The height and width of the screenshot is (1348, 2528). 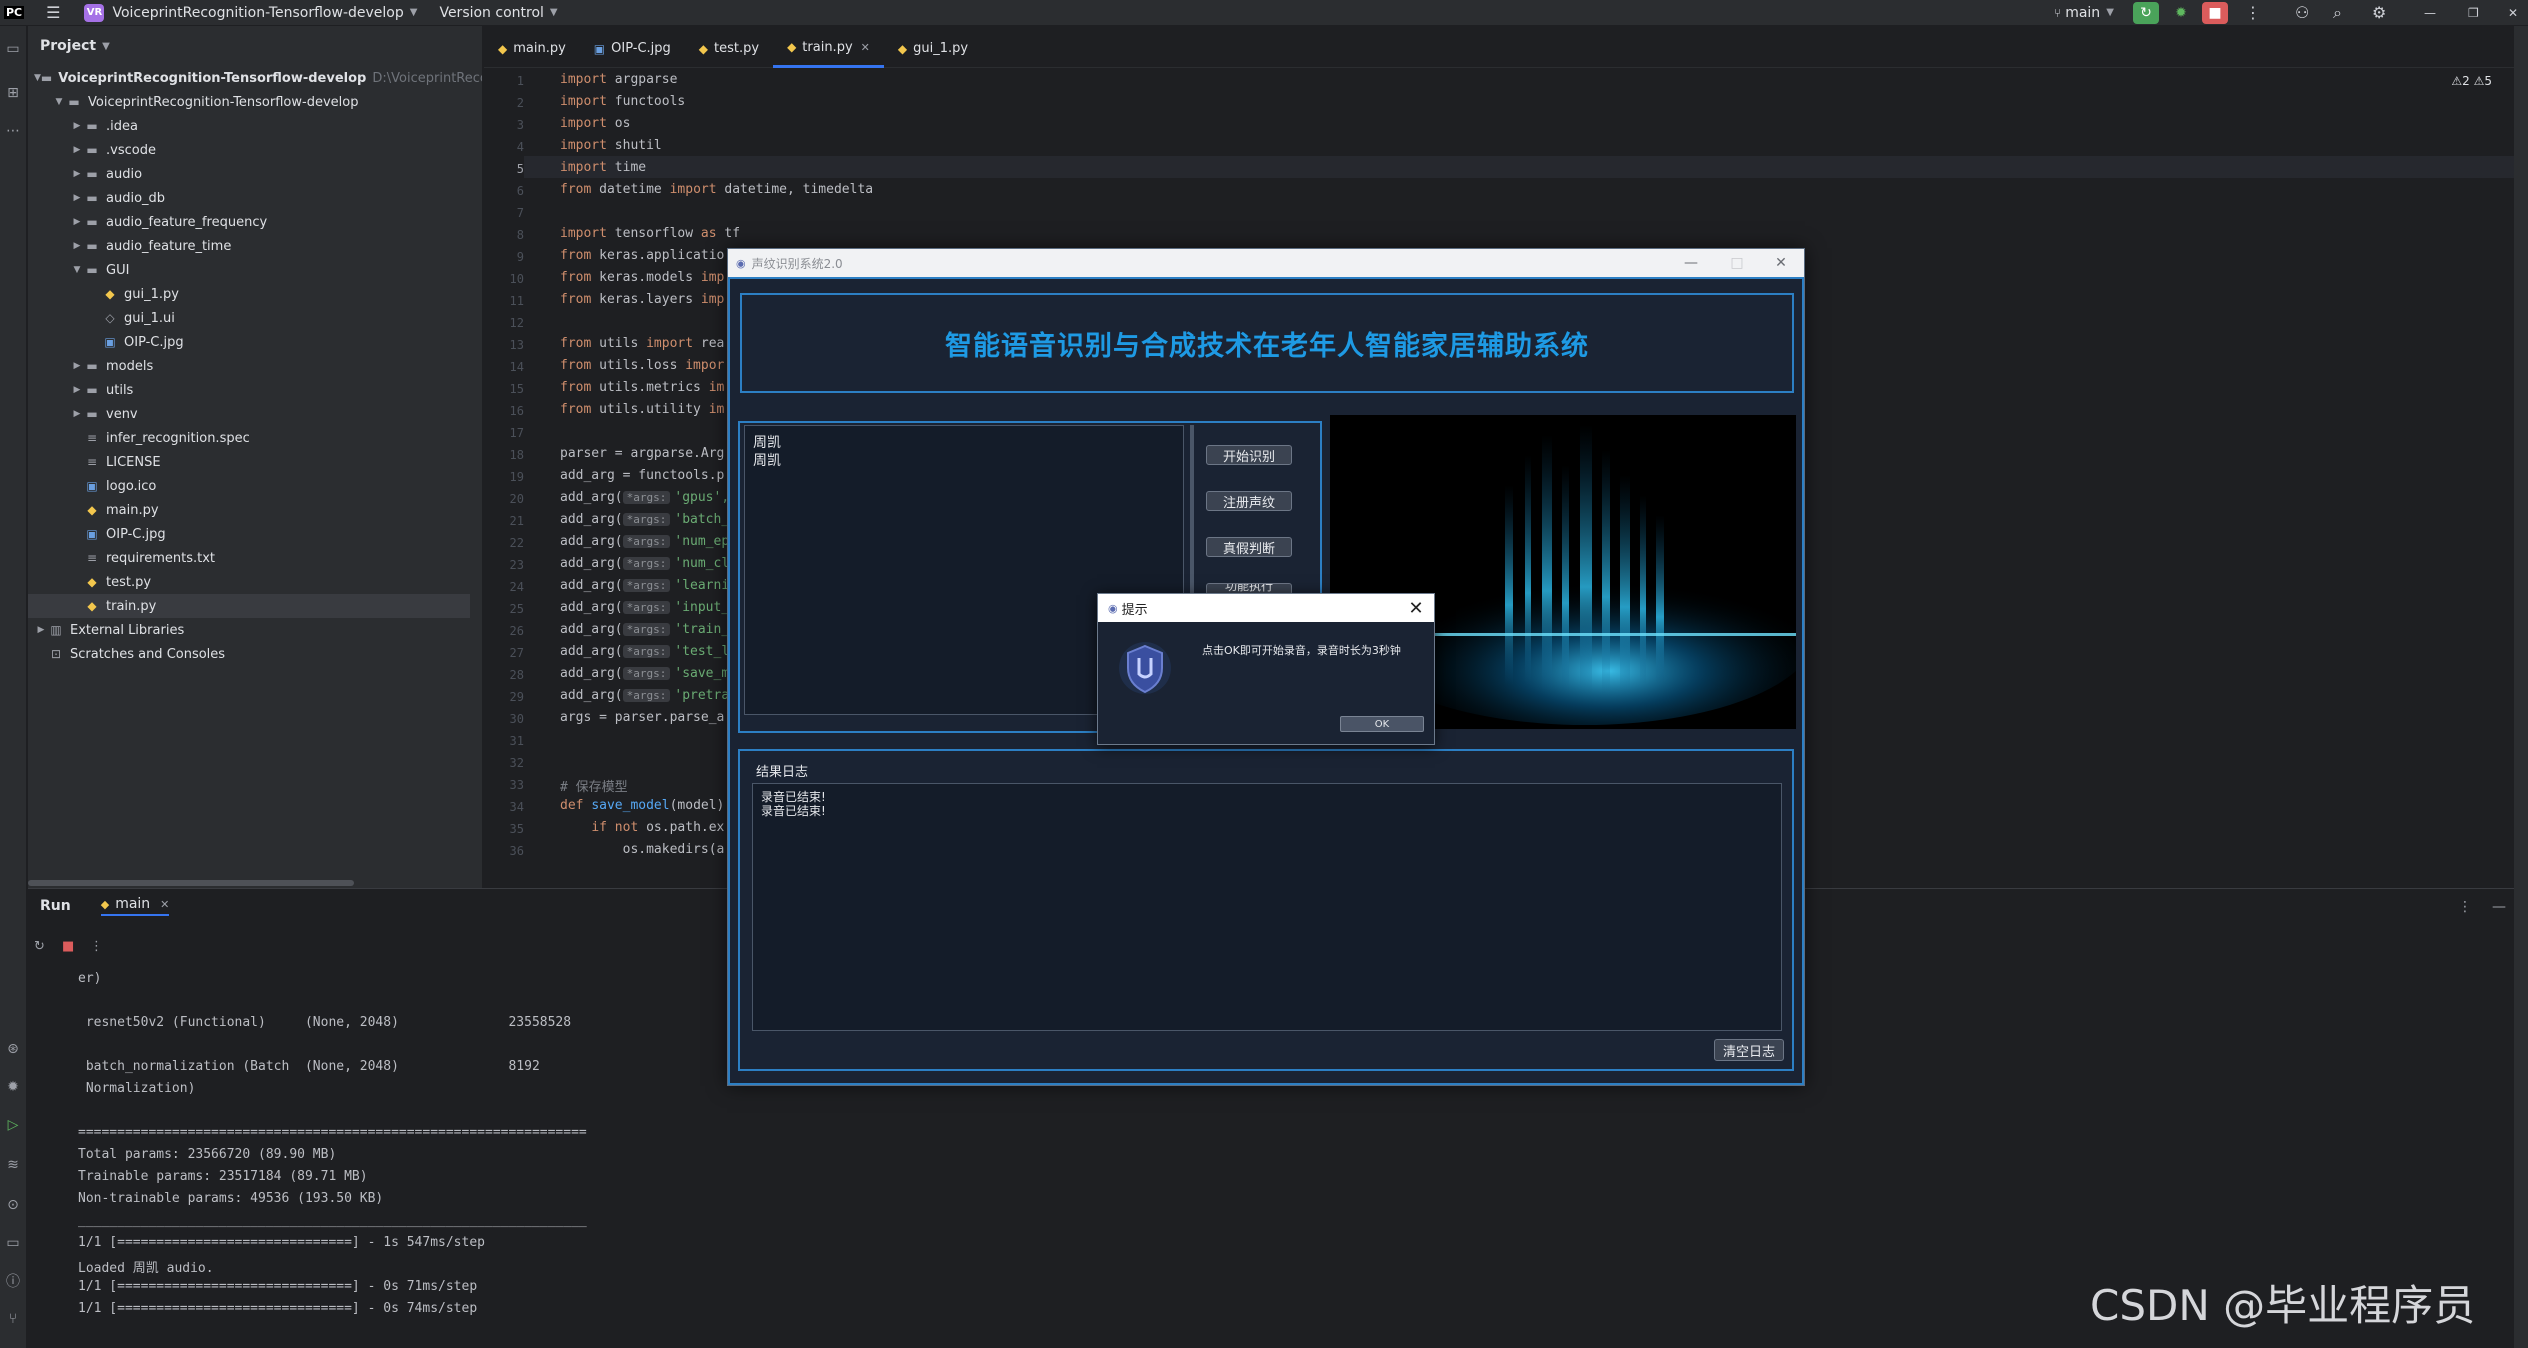 What do you see at coordinates (642, 277) in the screenshot?
I see `code-line: from keras.models imp` at bounding box center [642, 277].